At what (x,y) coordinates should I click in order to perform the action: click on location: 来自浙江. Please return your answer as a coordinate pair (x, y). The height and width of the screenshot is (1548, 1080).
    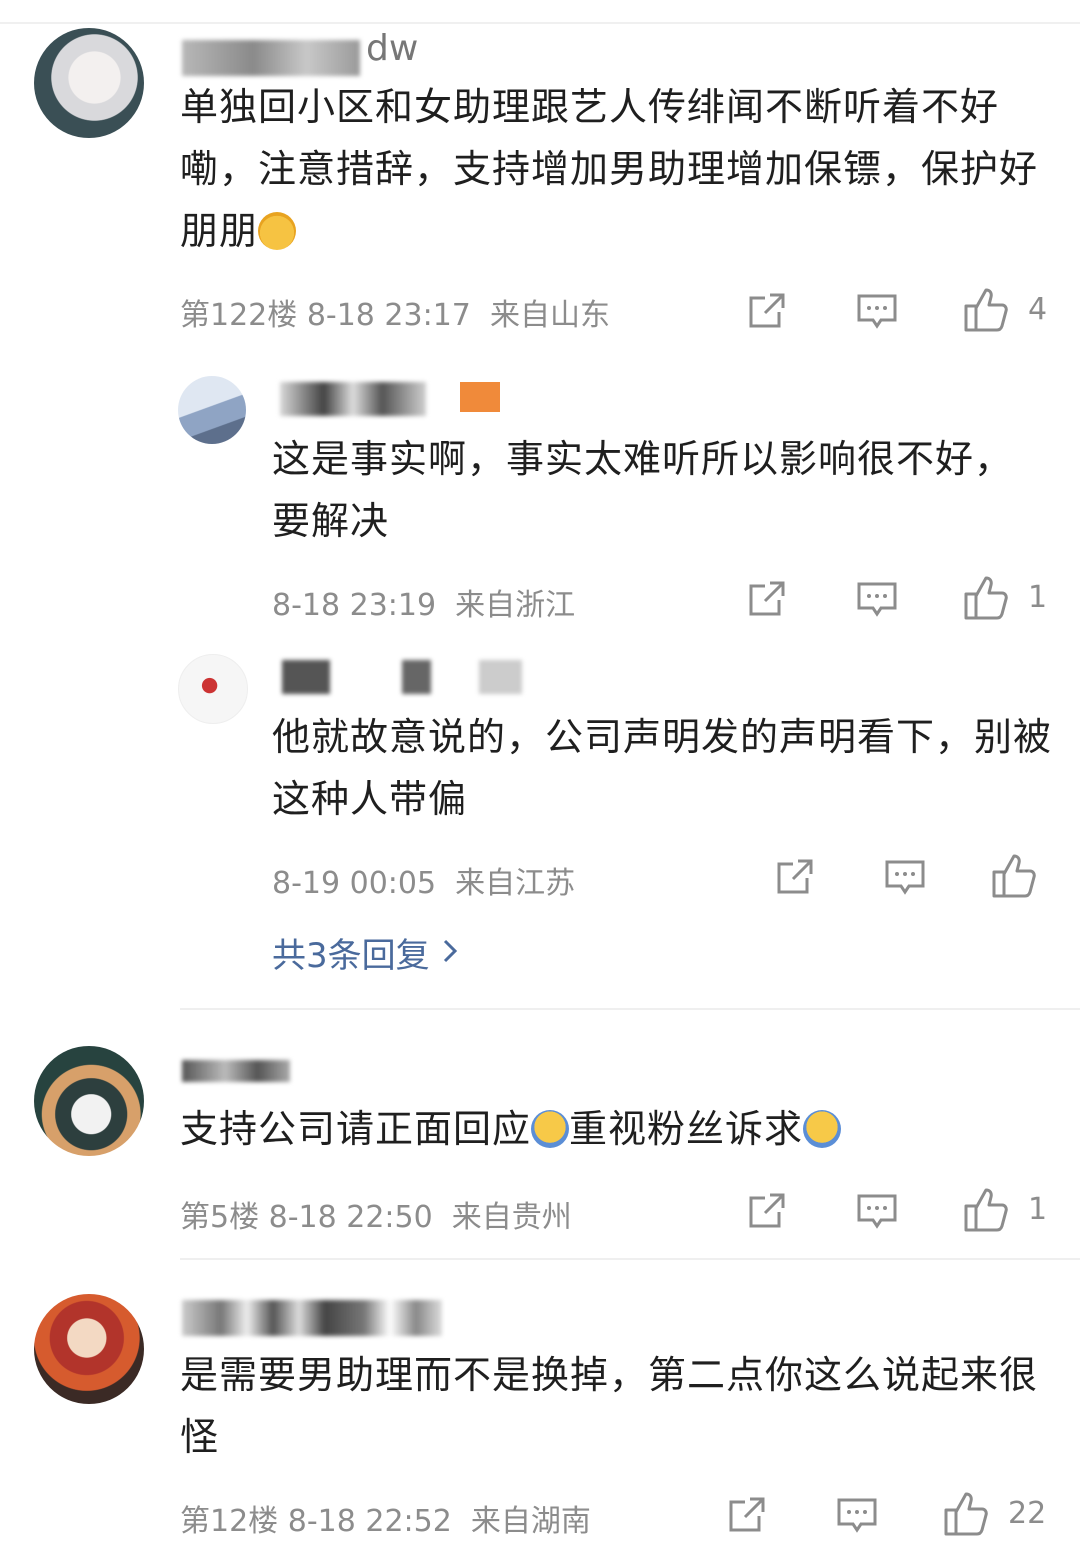
    Looking at the image, I should click on (515, 605).